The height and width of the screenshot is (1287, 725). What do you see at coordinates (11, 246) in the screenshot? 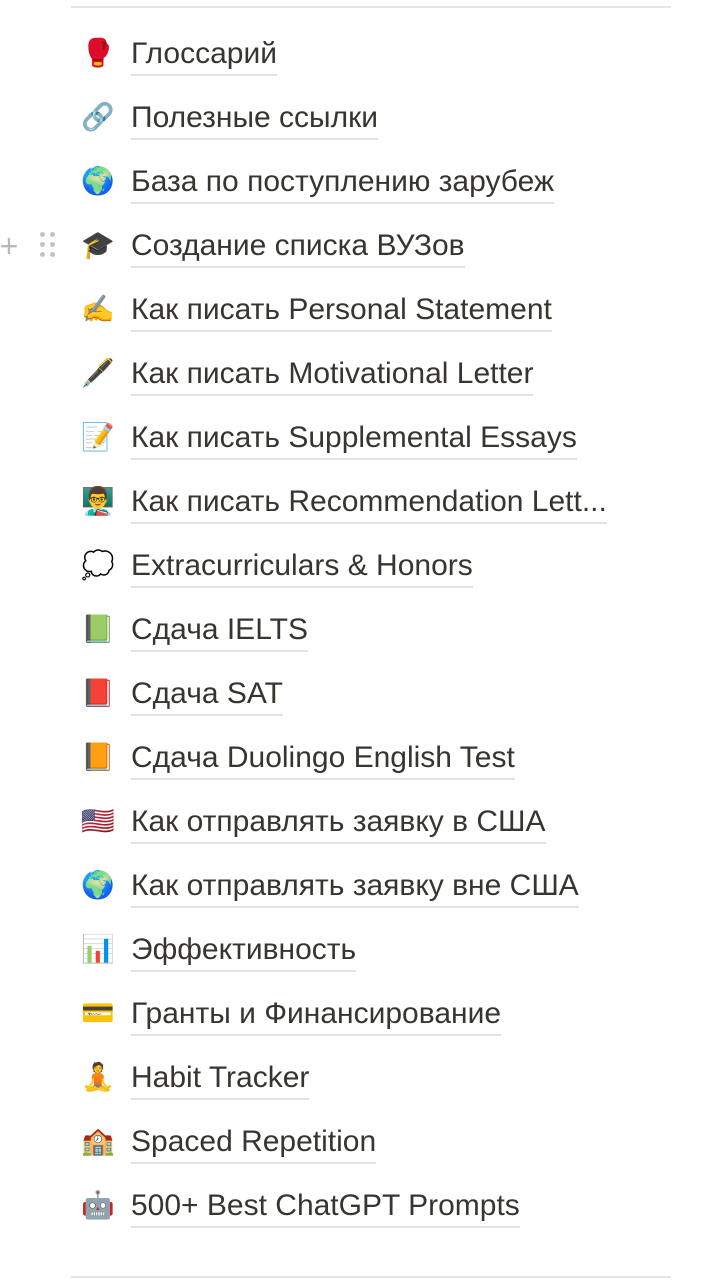
I see `add-block-icon: +` at bounding box center [11, 246].